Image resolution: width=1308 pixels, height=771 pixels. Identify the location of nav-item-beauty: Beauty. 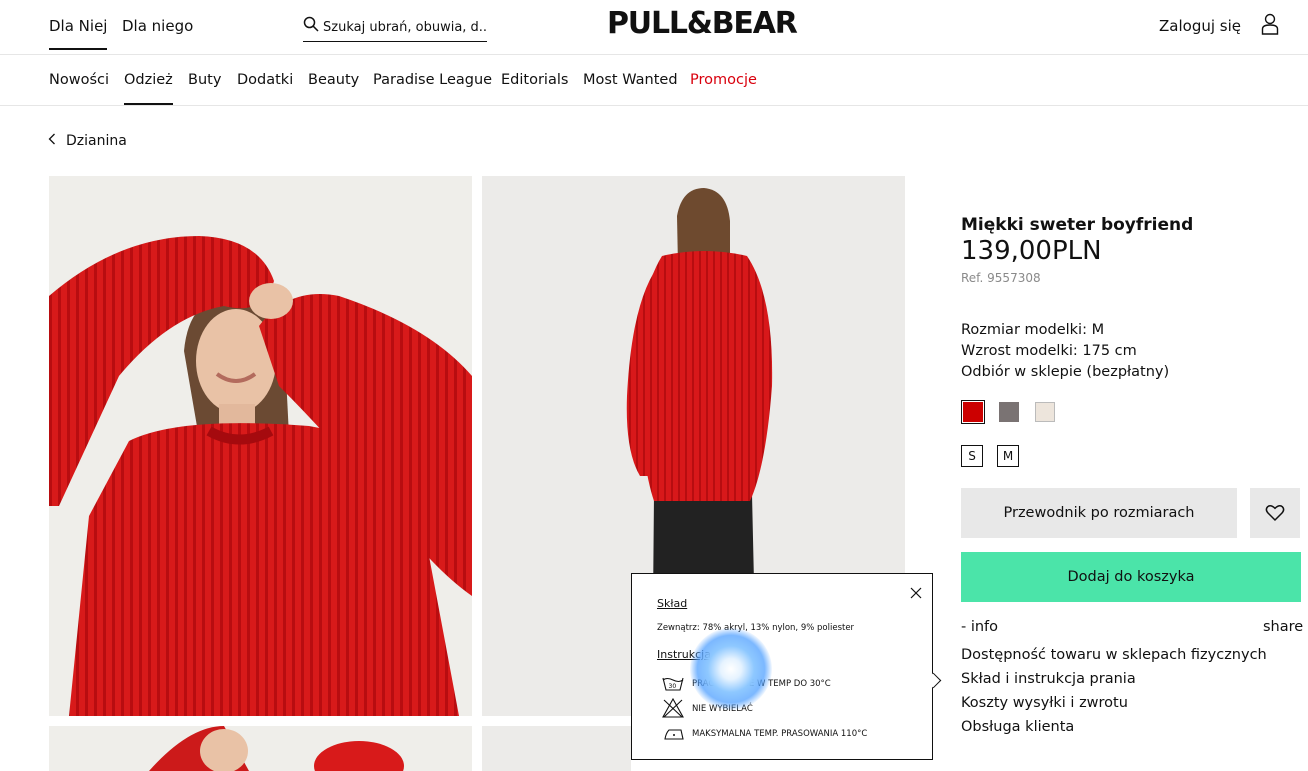
(333, 80).